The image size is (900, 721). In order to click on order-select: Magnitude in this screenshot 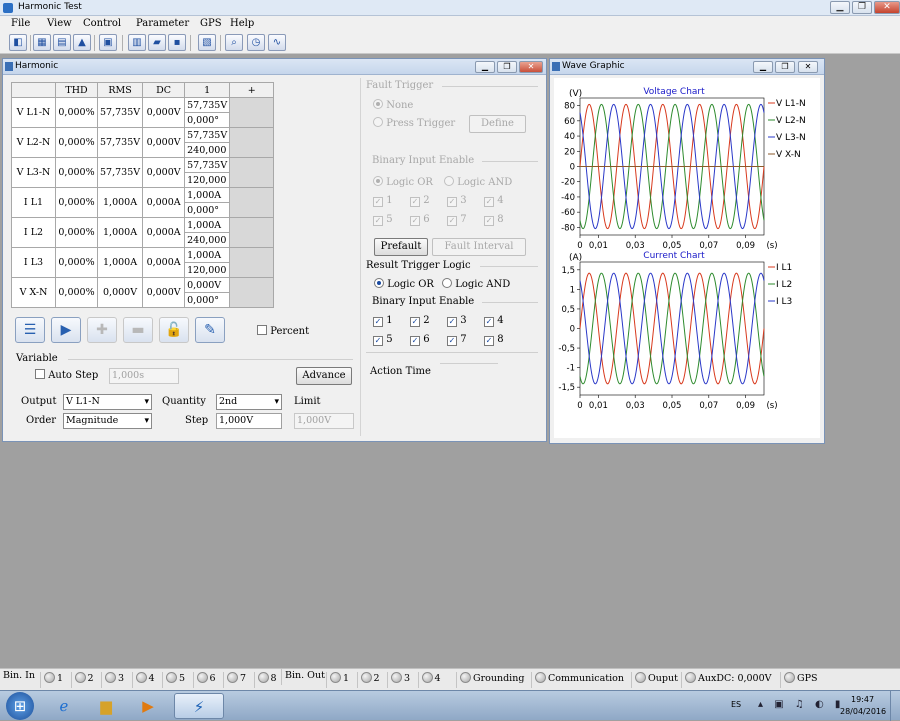, I will do `click(107, 421)`.